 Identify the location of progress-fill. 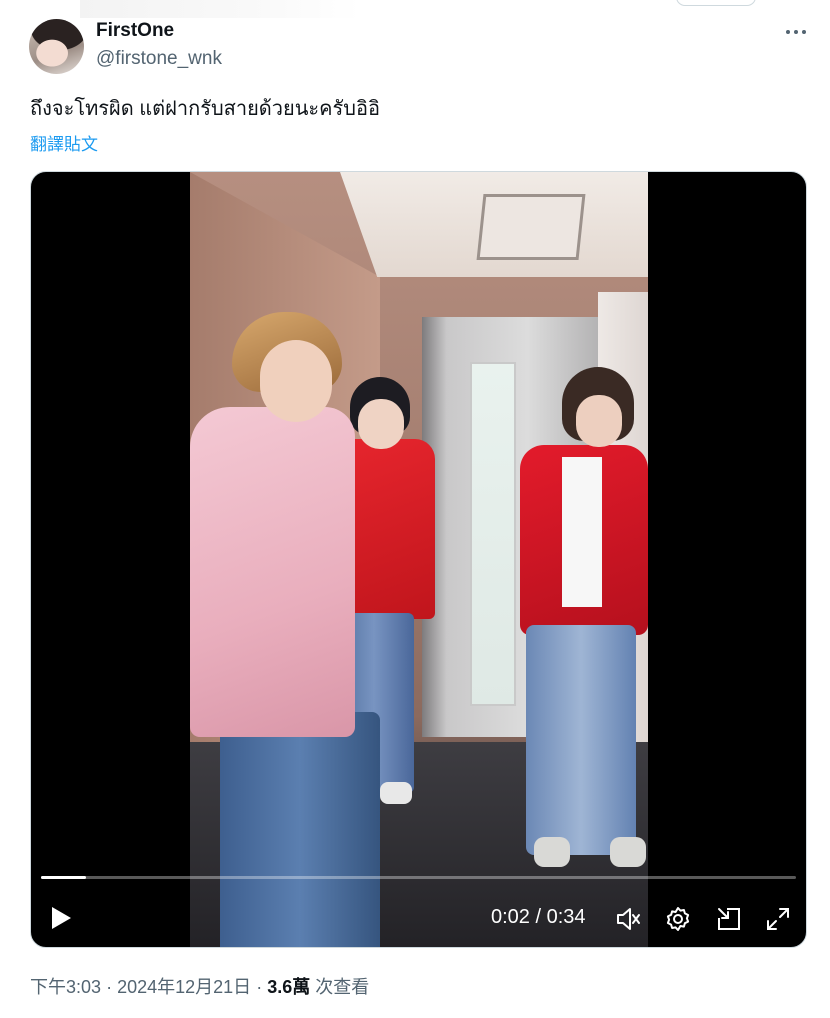
(63, 877).